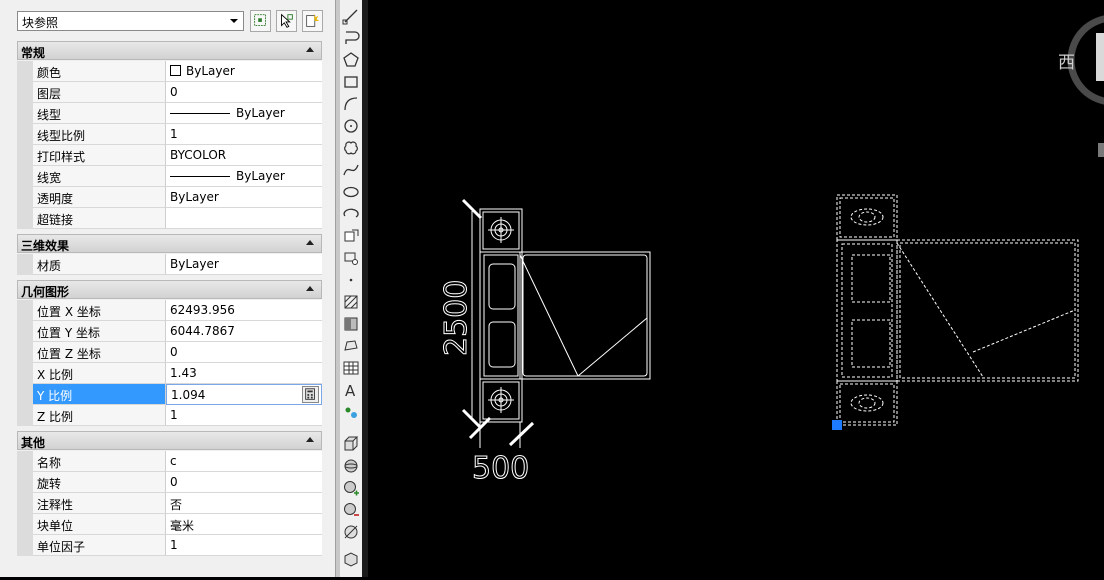 The height and width of the screenshot is (580, 1104). Describe the element at coordinates (55, 526) in the screenshot. I see `prop-label: 块单位` at that location.